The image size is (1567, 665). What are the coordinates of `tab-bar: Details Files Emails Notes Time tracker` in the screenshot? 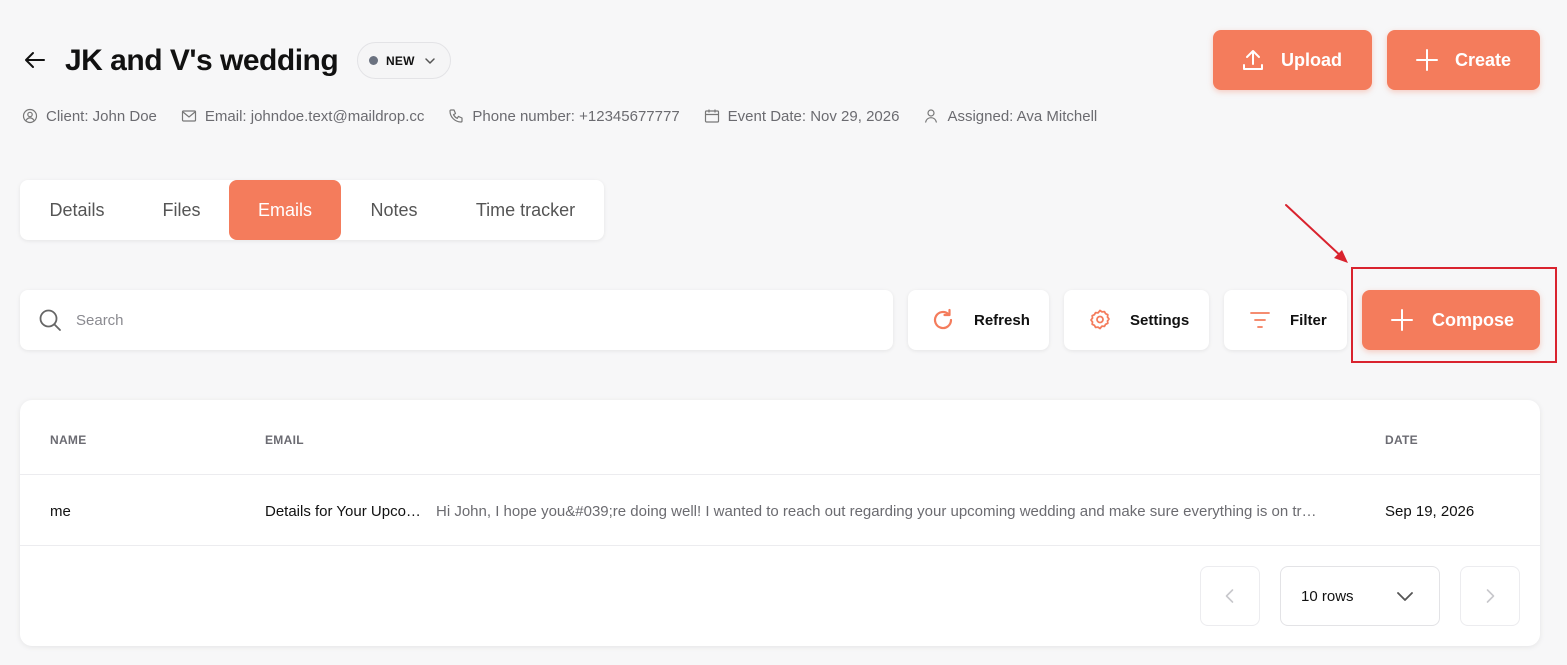 It's located at (312, 210).